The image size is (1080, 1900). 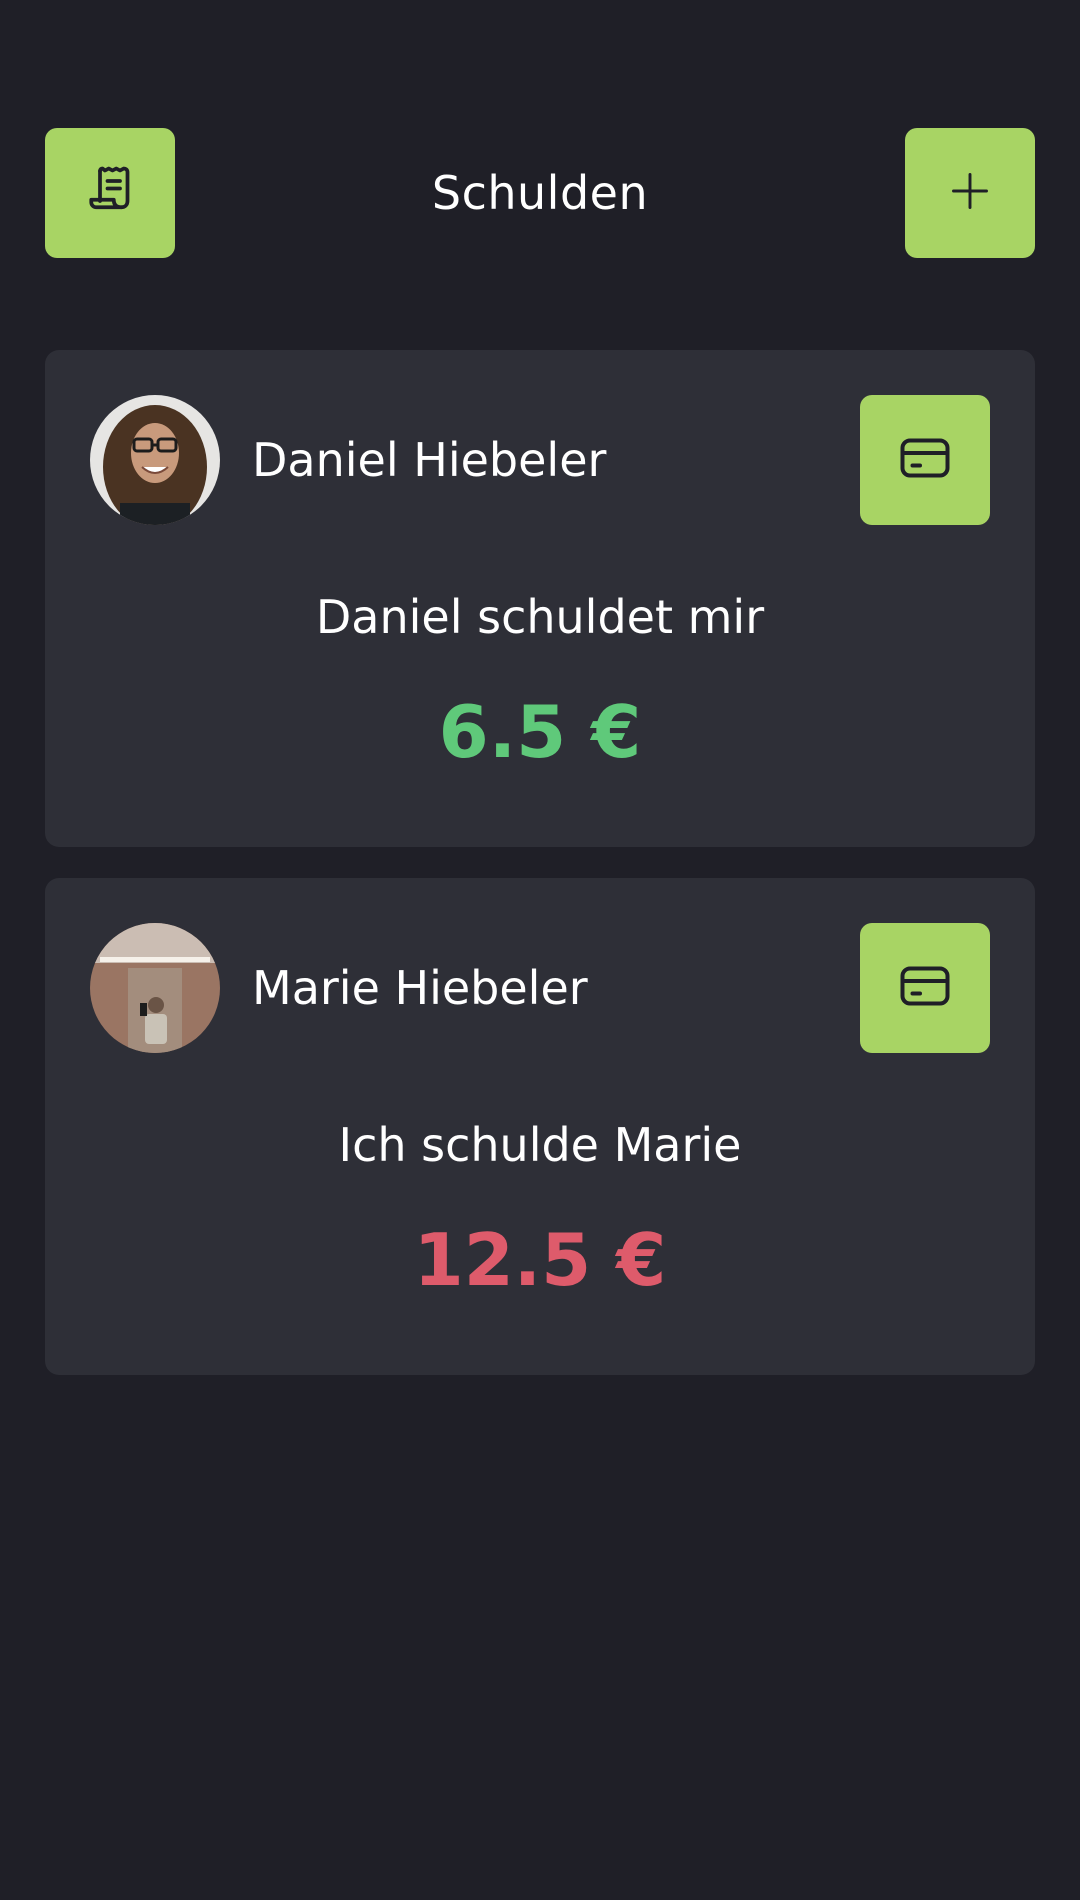 What do you see at coordinates (540, 732) in the screenshot?
I see `debt-amount: 6.5 €` at bounding box center [540, 732].